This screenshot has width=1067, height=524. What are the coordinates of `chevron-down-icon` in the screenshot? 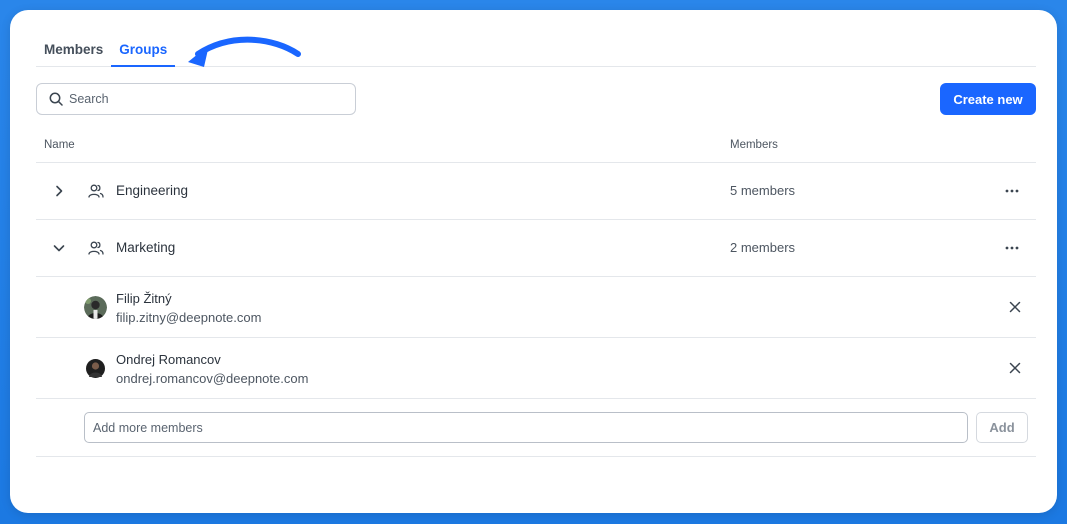 It's located at (59, 248).